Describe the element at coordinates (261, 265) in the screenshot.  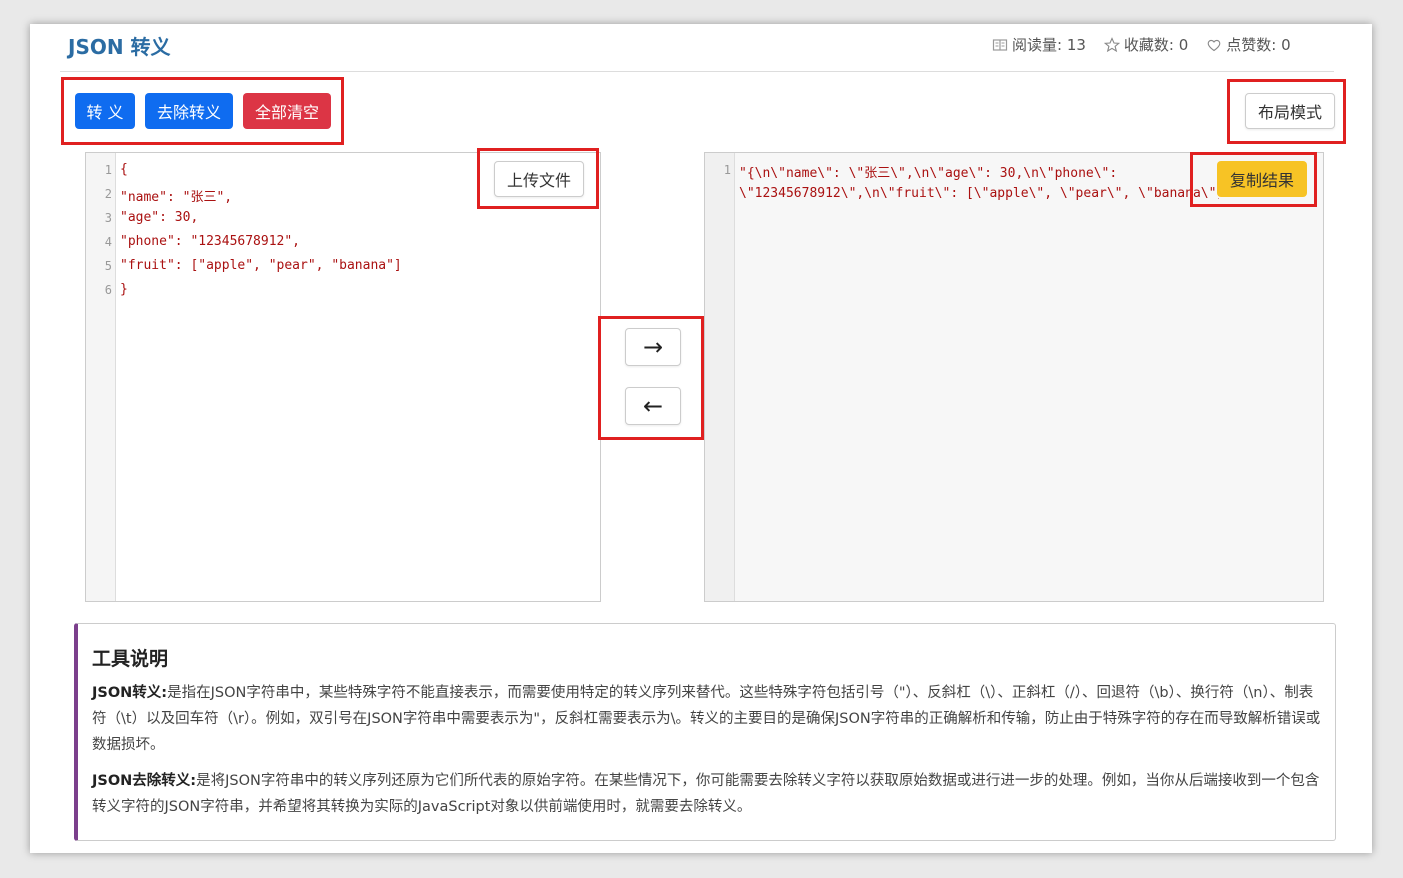
I see `input-code-line: "fruit": ["apple", "pear", "banana"]` at that location.